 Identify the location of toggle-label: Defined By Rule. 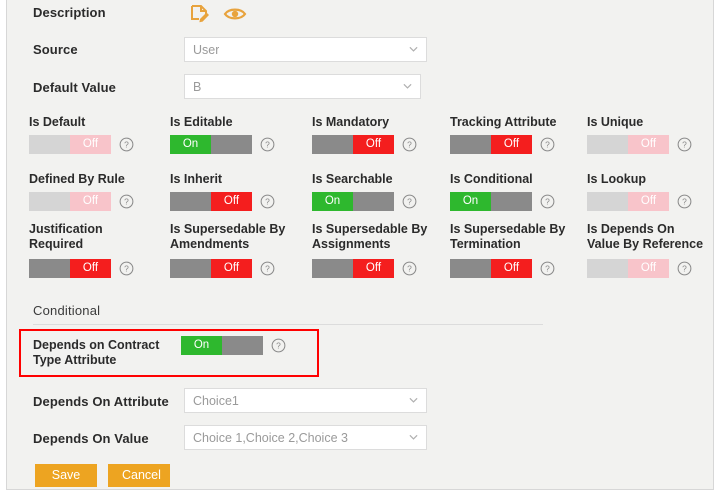
(77, 179).